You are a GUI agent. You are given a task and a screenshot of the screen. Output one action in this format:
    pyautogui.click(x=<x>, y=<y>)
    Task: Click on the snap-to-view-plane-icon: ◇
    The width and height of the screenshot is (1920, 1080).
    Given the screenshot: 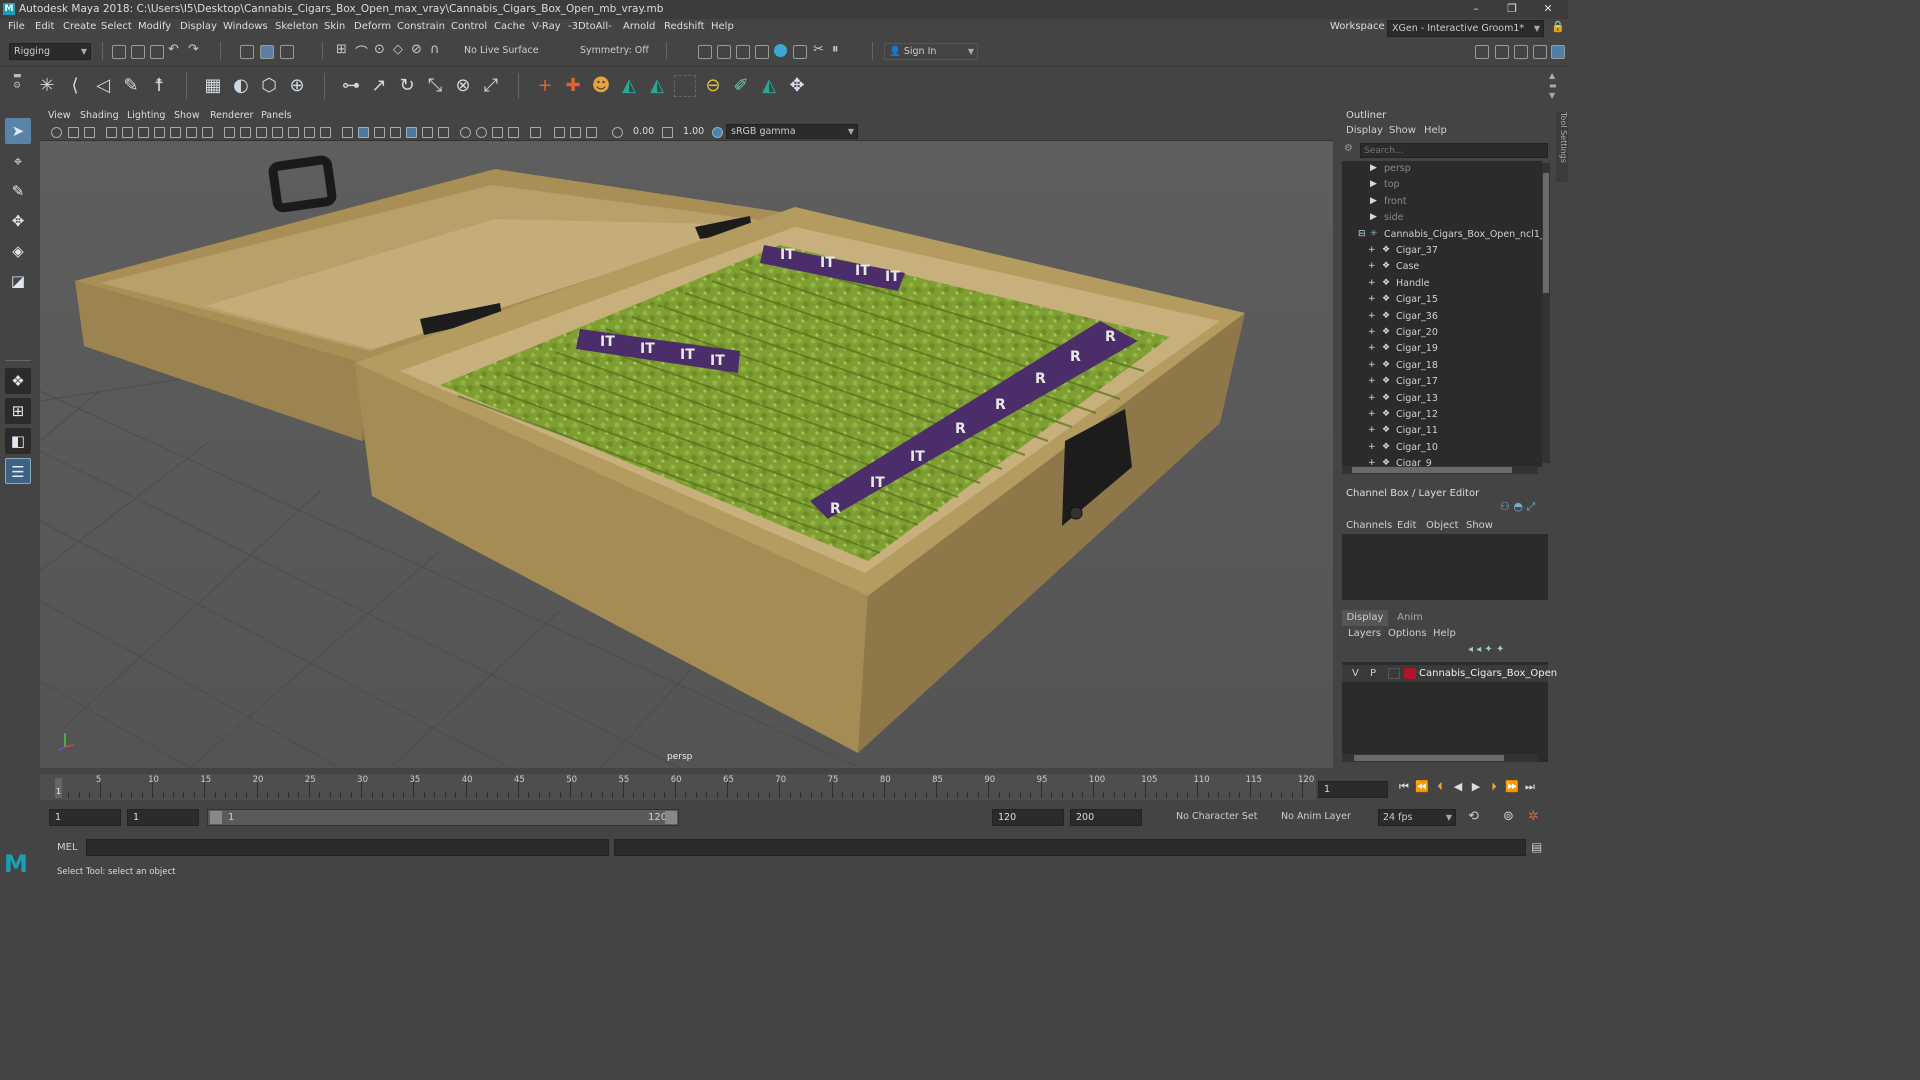 What is the action you would take?
    pyautogui.click(x=398, y=49)
    